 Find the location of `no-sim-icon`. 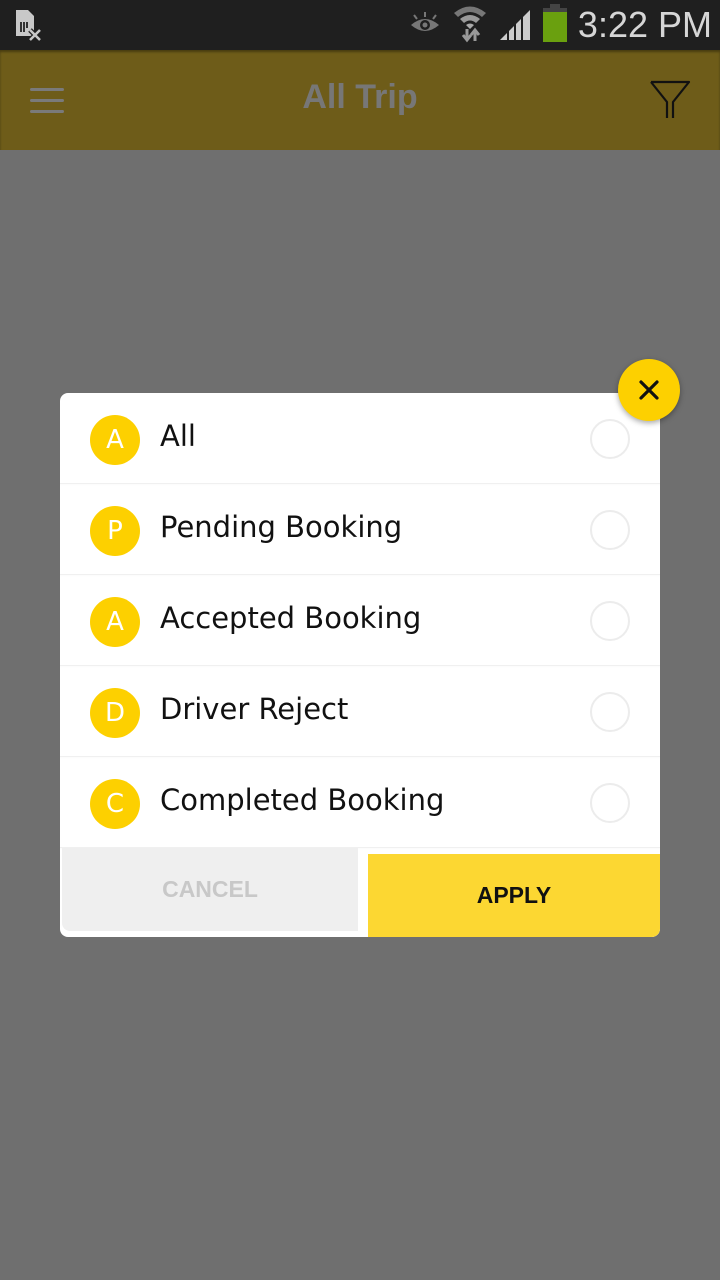

no-sim-icon is located at coordinates (30, 28).